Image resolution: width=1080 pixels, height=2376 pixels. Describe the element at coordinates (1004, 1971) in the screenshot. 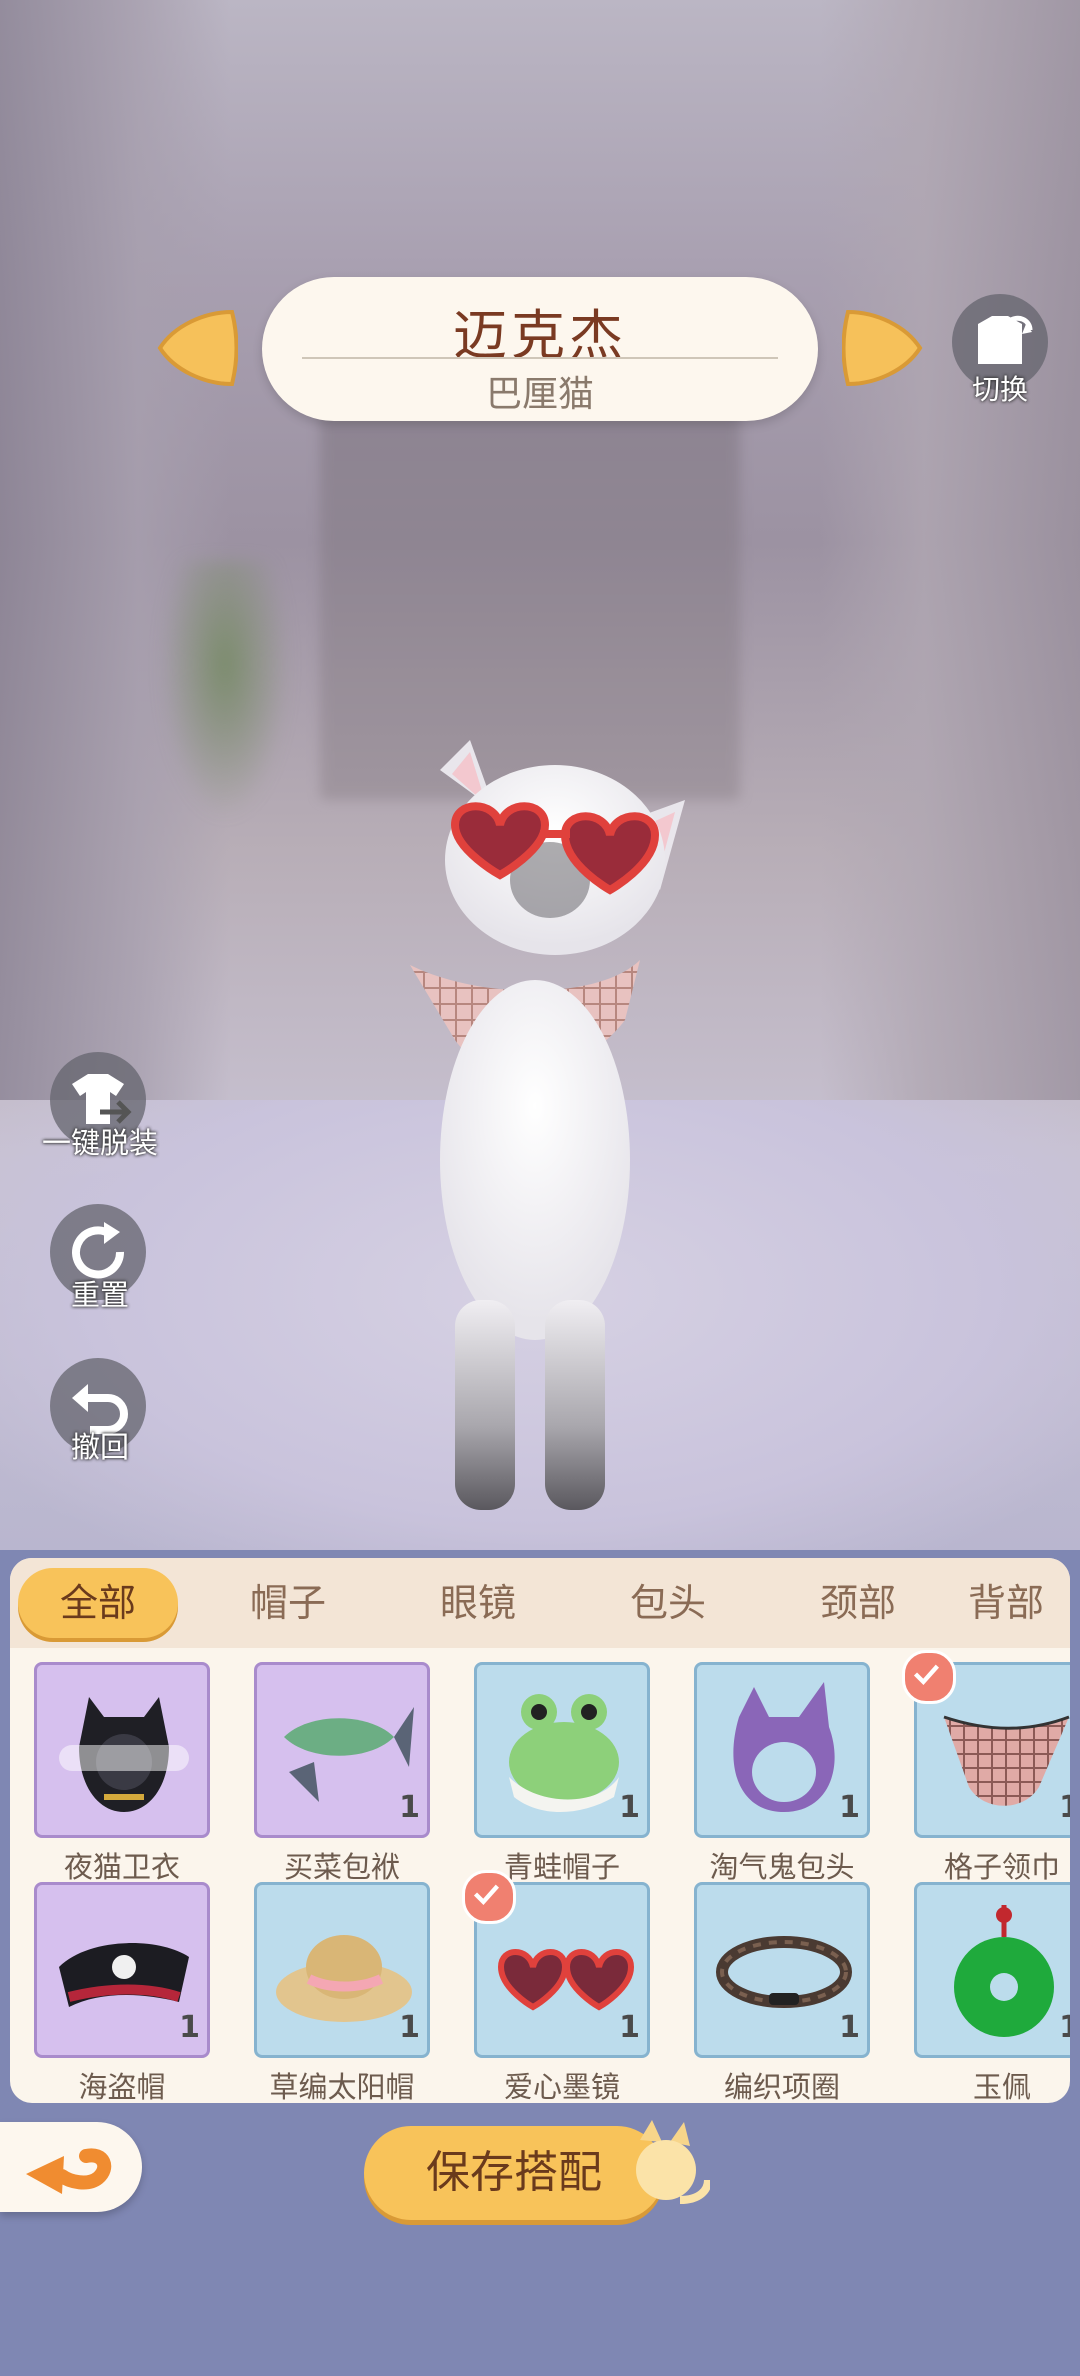

I see `jade-pendant-icon` at that location.